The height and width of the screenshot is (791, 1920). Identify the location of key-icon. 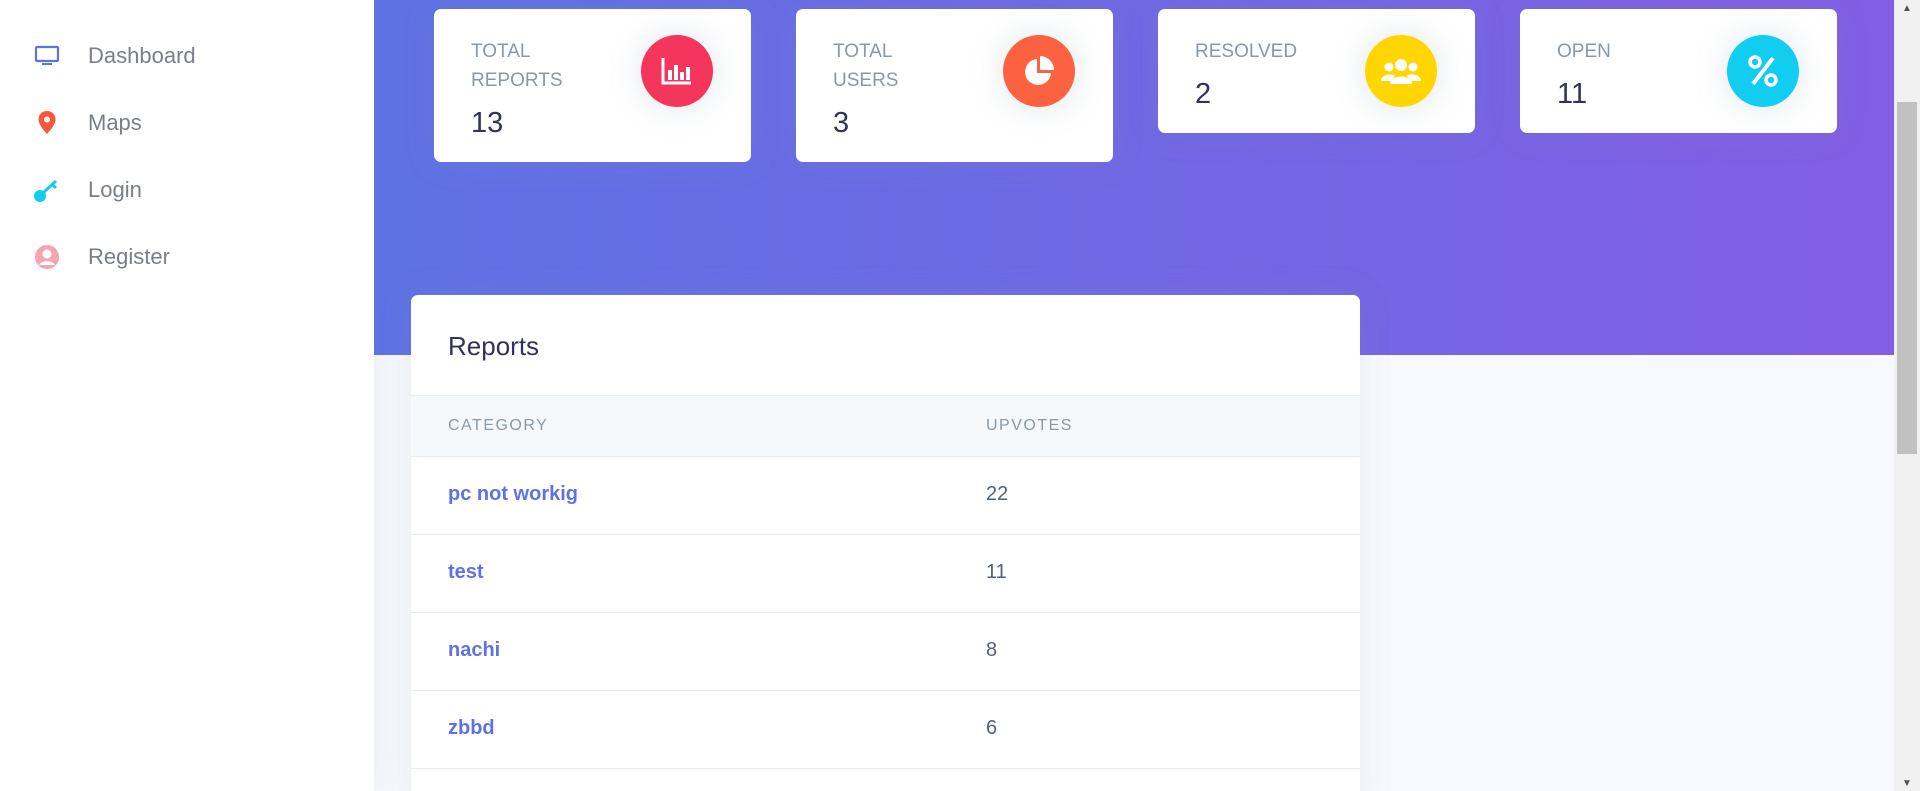
(47, 190).